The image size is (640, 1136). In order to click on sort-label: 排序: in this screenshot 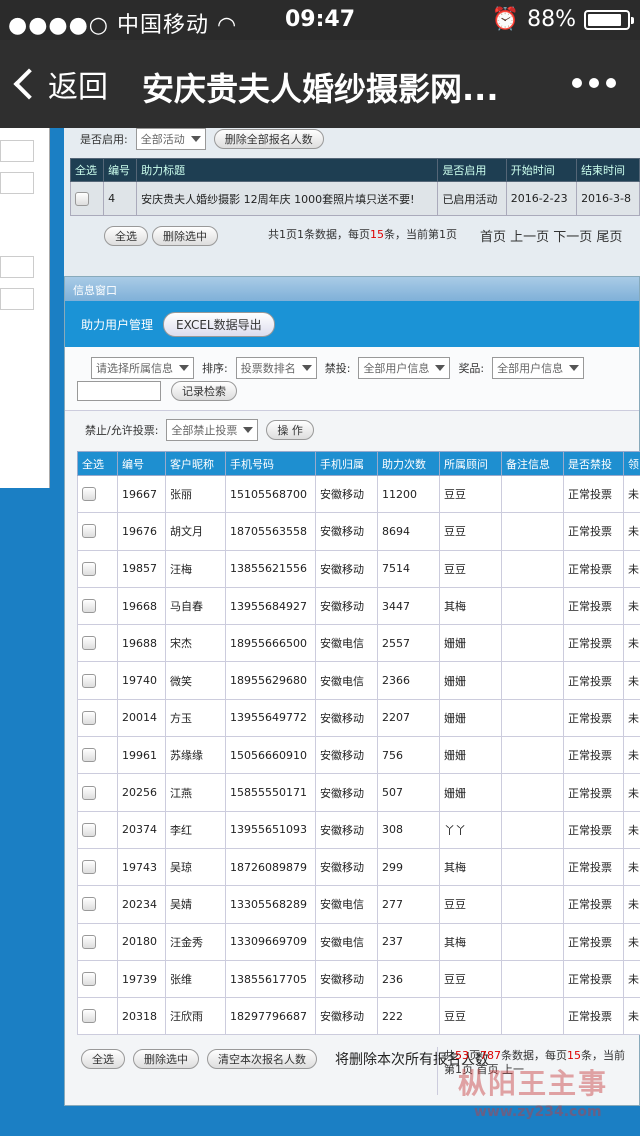, I will do `click(215, 368)`.